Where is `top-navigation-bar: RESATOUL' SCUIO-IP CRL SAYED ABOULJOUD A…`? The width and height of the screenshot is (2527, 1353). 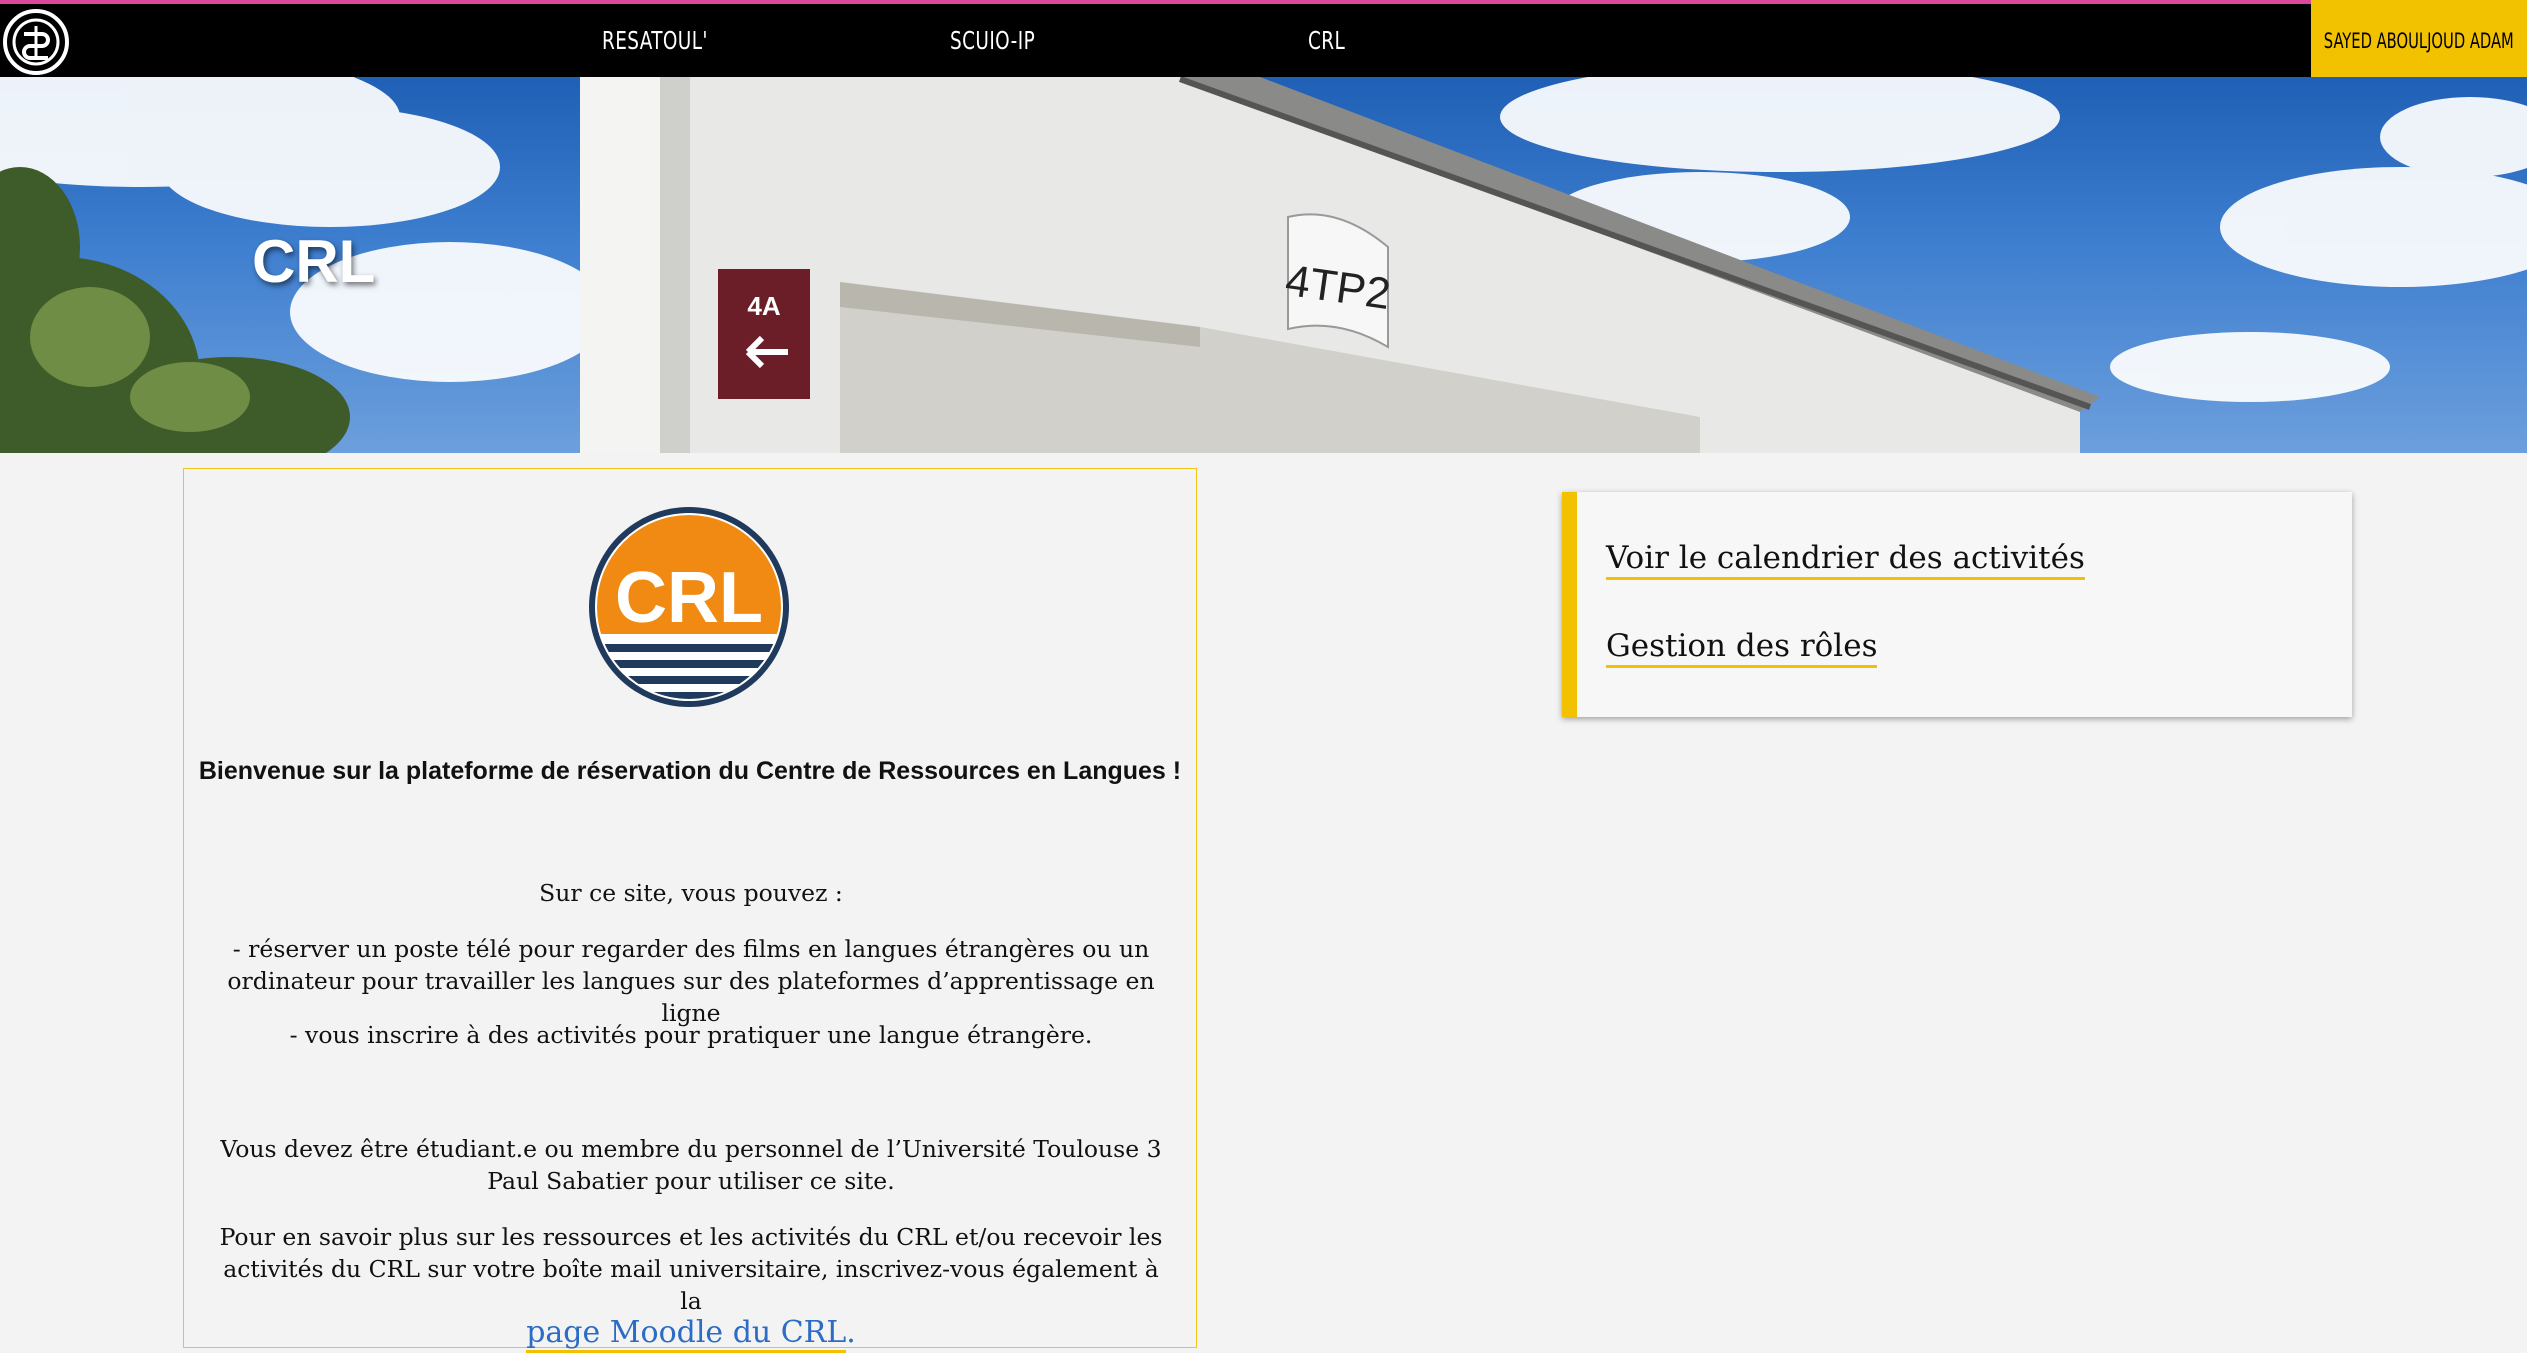 top-navigation-bar: RESATOUL' SCUIO-IP CRL SAYED ABOULJOUD A… is located at coordinates (1263, 40).